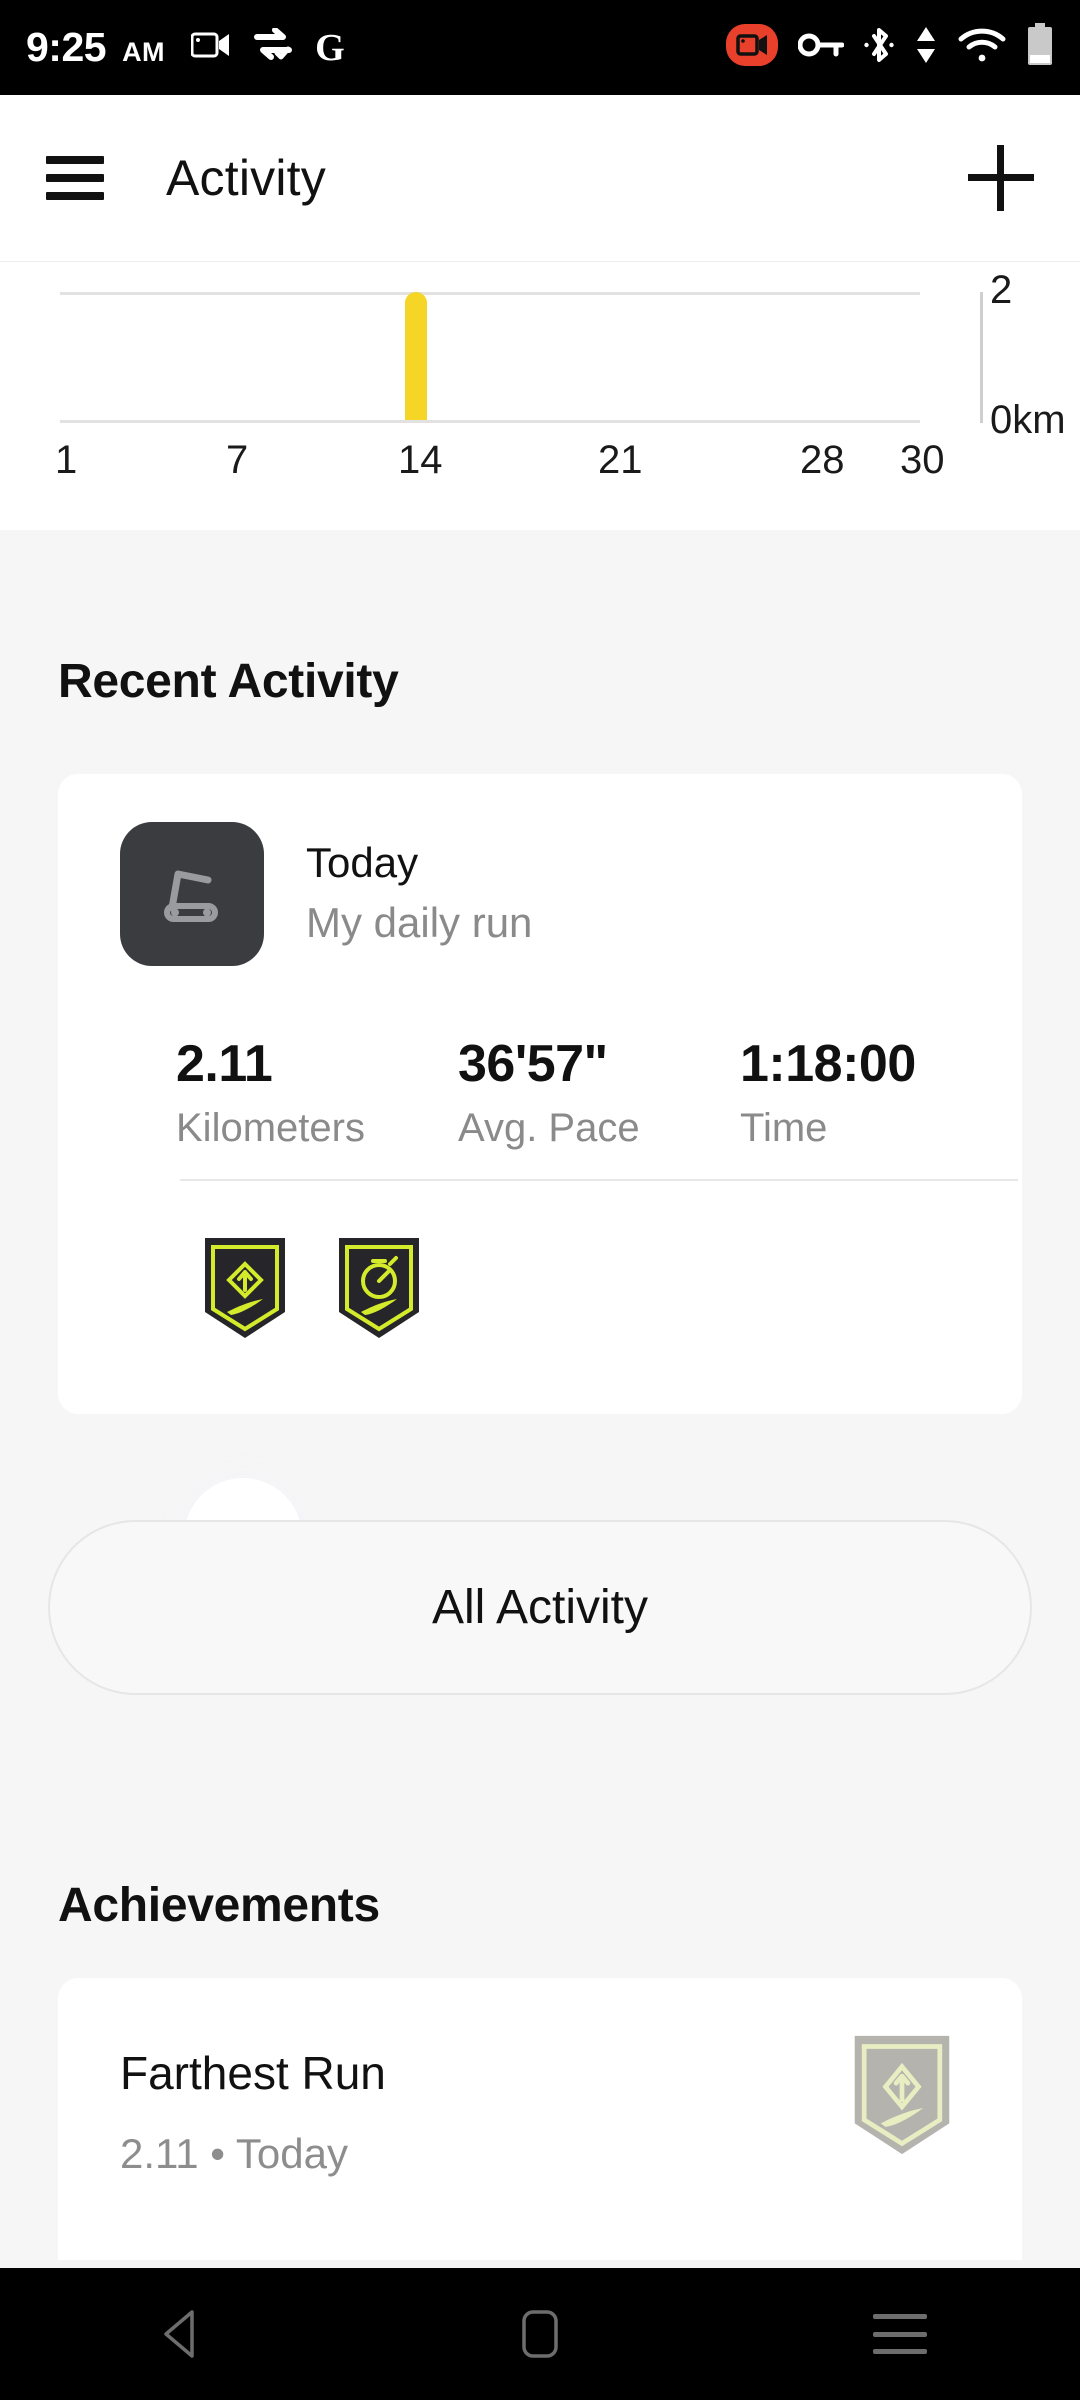 This screenshot has height=2400, width=1080. What do you see at coordinates (362, 862) in the screenshot?
I see `activity-date: Today` at bounding box center [362, 862].